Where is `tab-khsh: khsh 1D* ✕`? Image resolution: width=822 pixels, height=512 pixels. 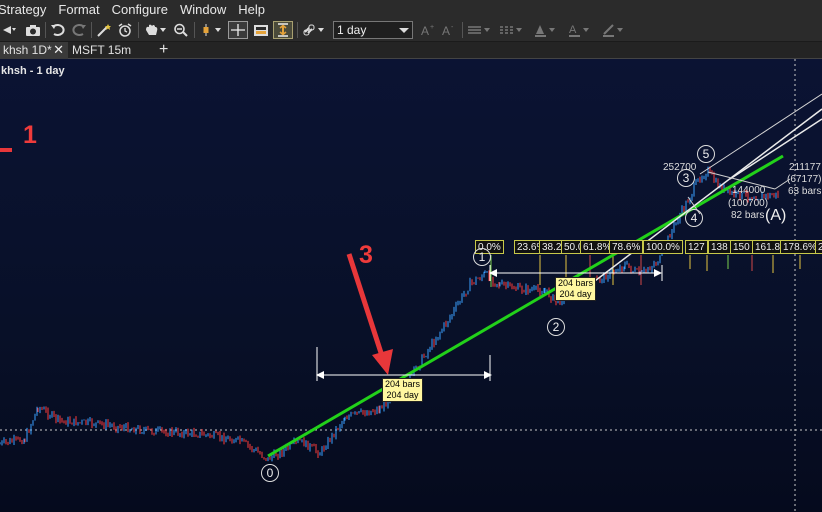
tab-khsh: khsh 1D* ✕ is located at coordinates (34, 50).